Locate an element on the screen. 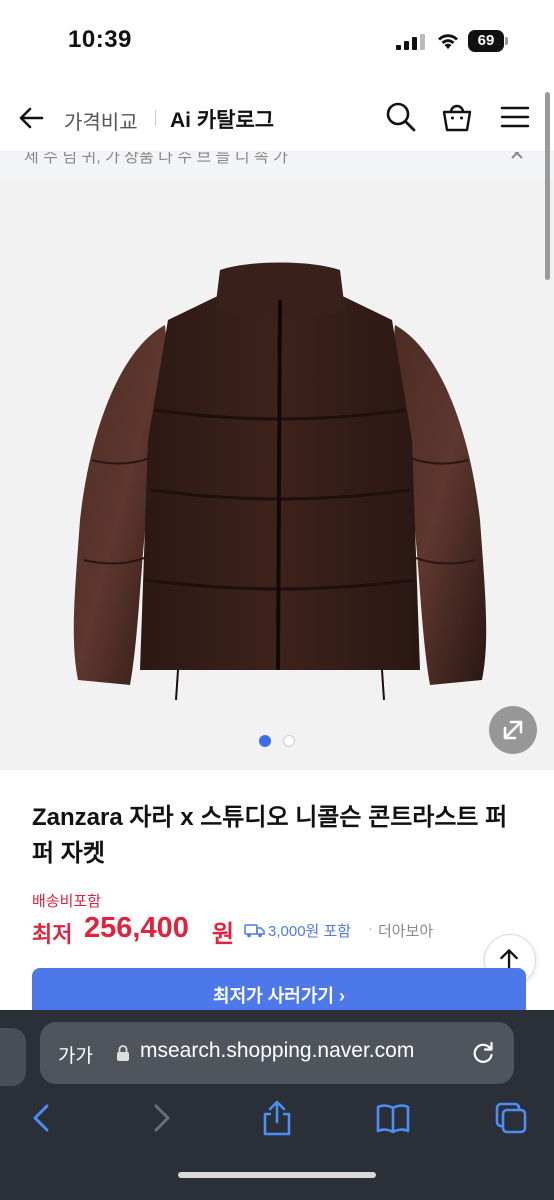 Image resolution: width=554 pixels, height=1200 pixels. address-bar: 가가 msearch.shopping.naver.com is located at coordinates (277, 1053).